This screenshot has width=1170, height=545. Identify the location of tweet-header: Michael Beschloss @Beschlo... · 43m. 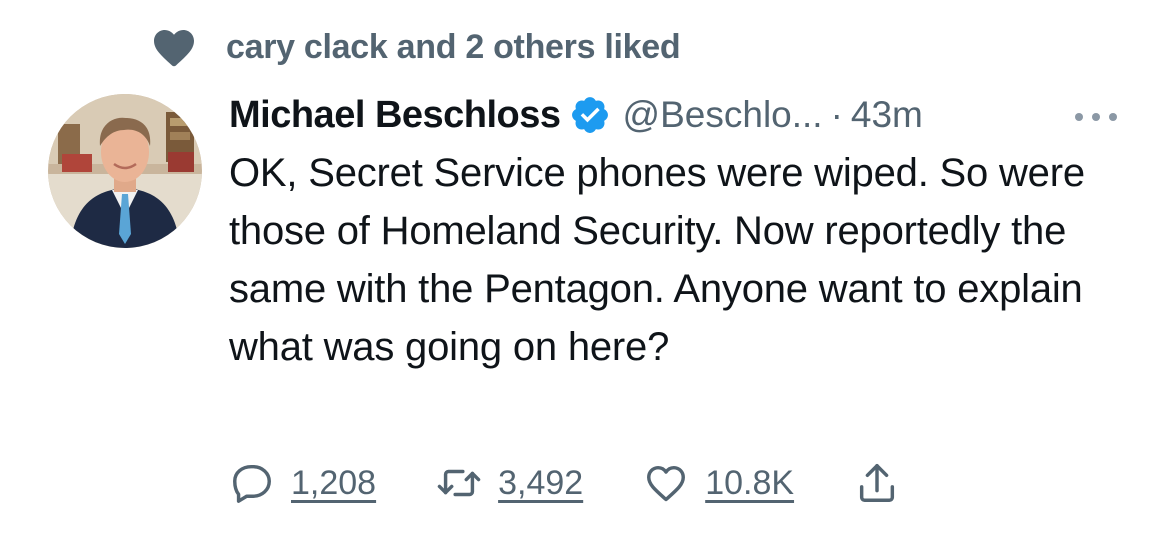
(679, 115).